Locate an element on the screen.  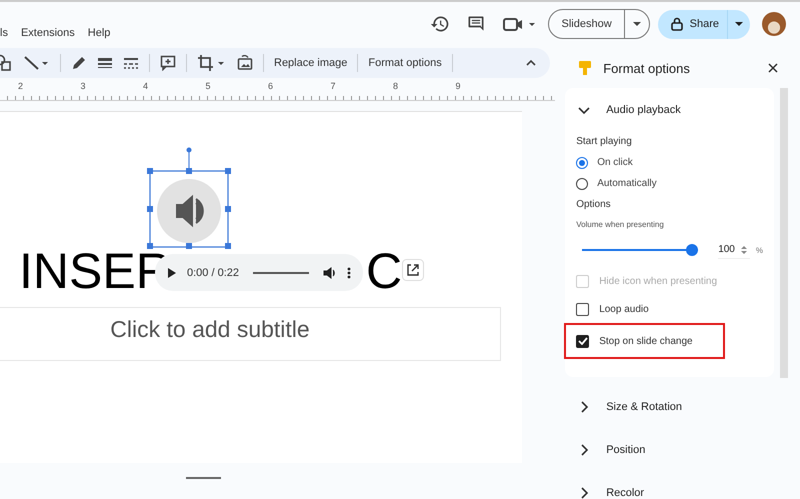
checkbox-option: Loop audio is located at coordinates (613, 309).